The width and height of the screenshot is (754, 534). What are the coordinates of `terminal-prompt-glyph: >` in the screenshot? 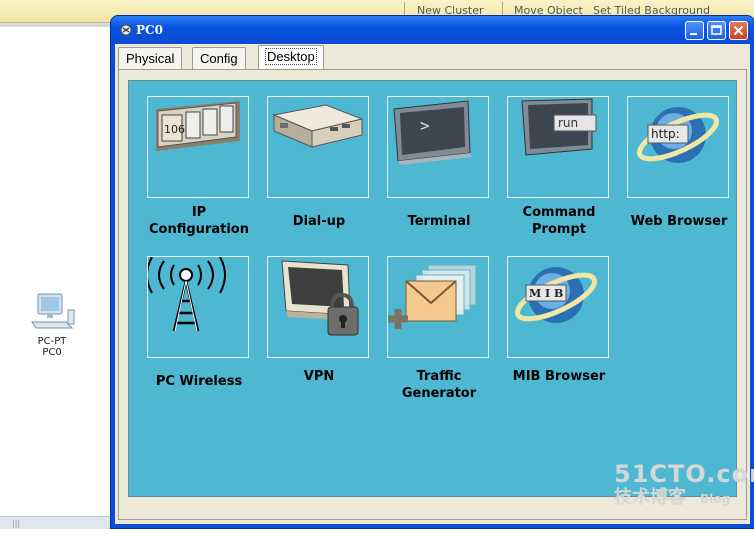 It's located at (425, 125).